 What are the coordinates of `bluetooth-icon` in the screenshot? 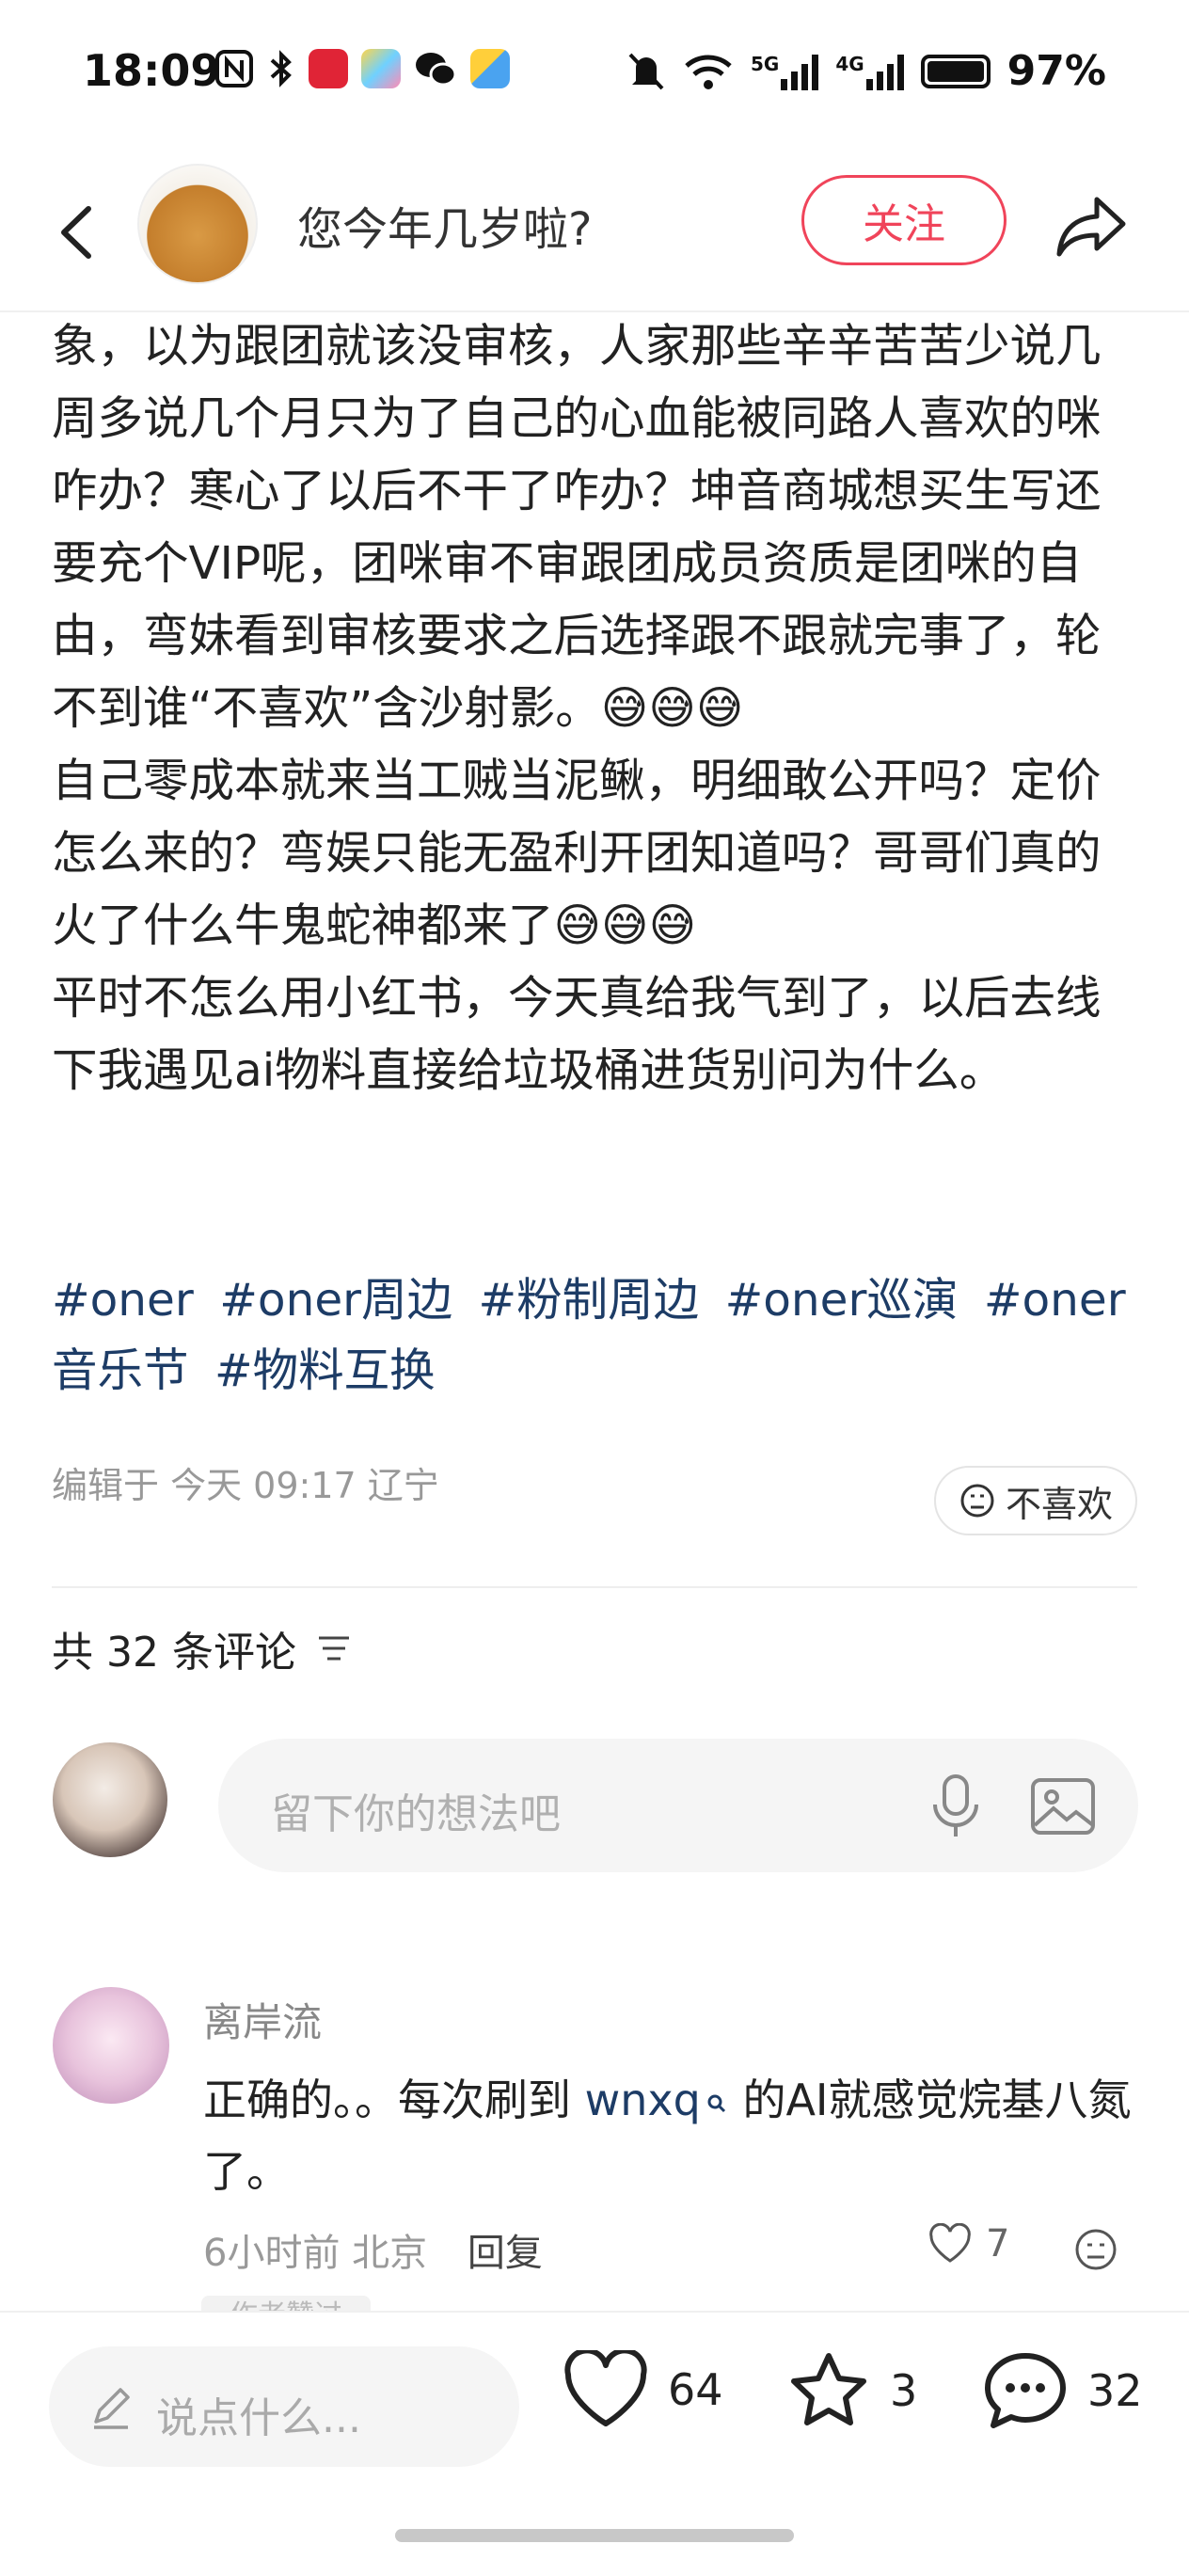 It's located at (281, 68).